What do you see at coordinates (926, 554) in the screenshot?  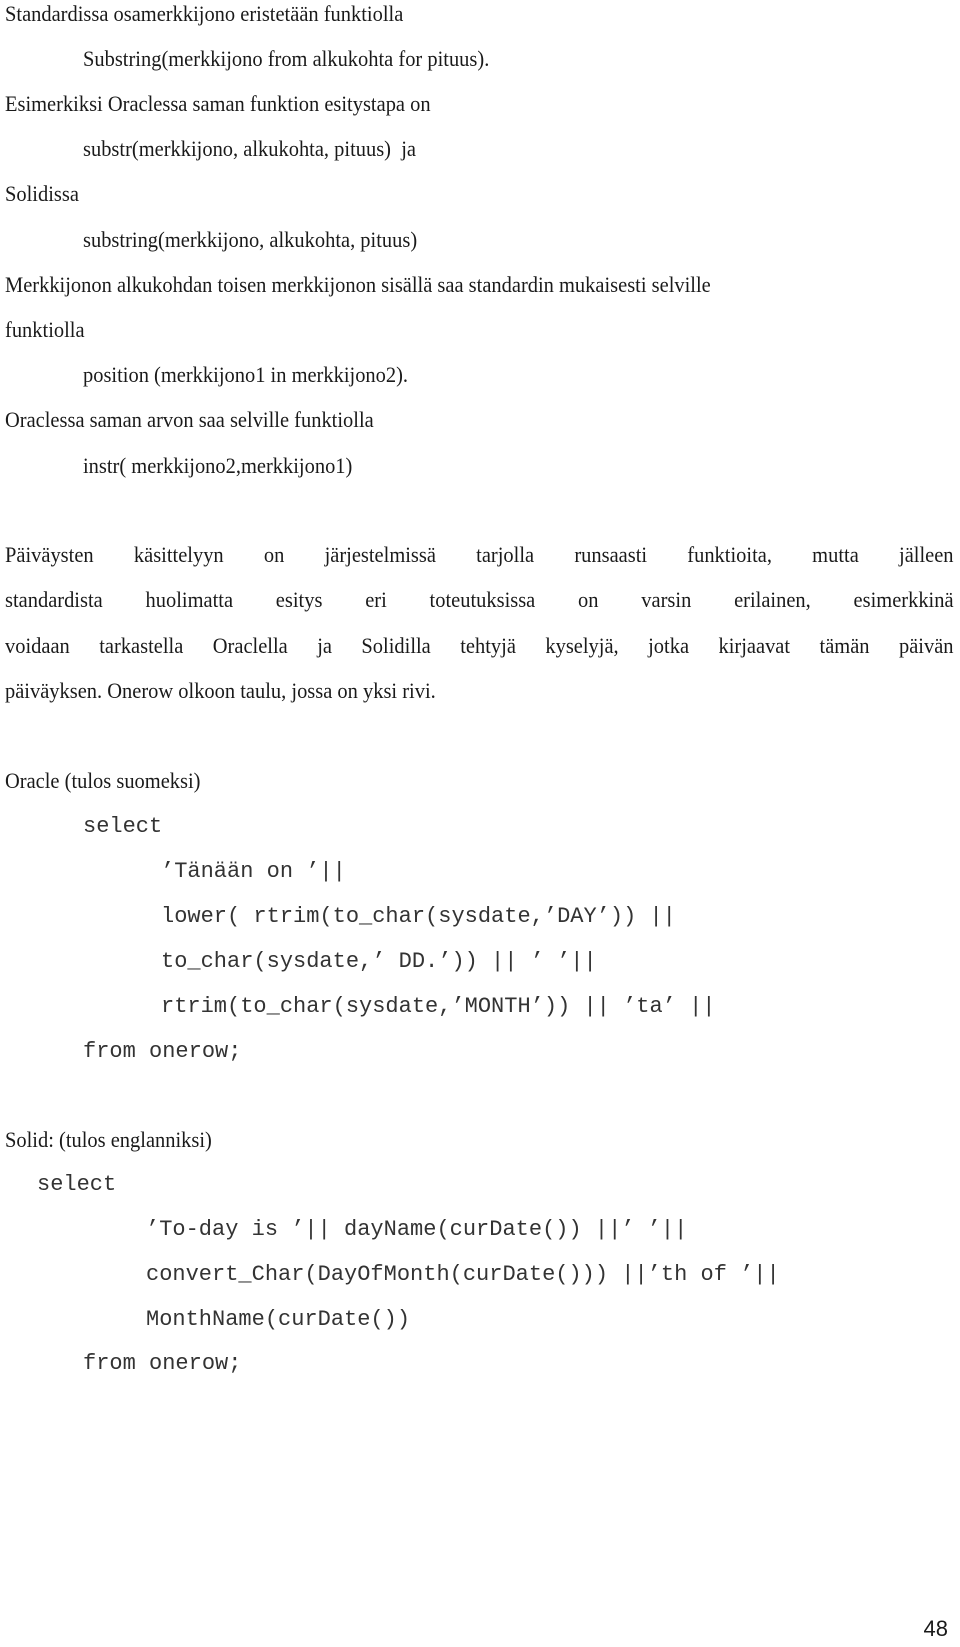 I see `paragraph-word: jälleen` at bounding box center [926, 554].